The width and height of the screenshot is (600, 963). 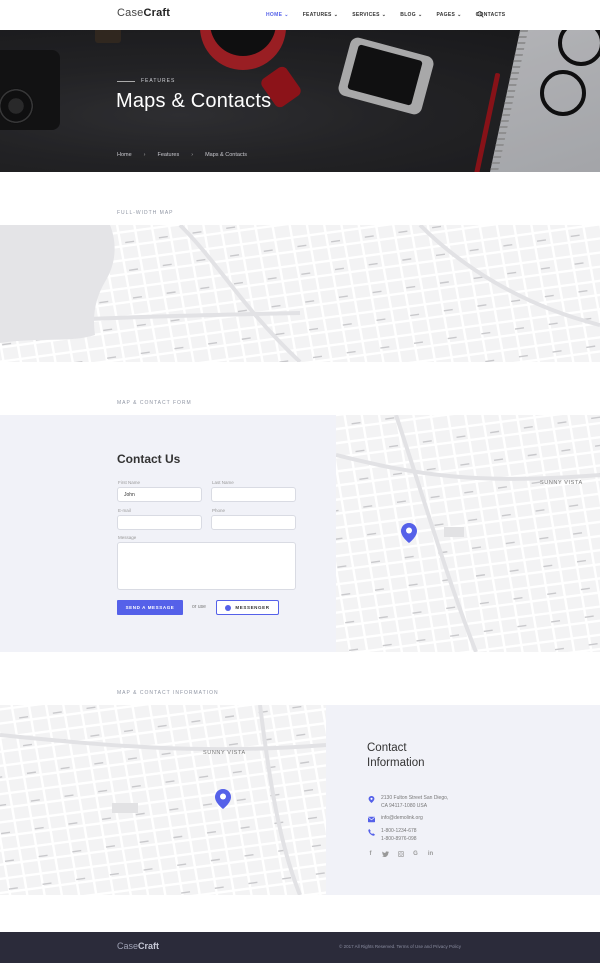 I want to click on breadcrumb: Home › Features › Maps & Contacts, so click(x=182, y=155).